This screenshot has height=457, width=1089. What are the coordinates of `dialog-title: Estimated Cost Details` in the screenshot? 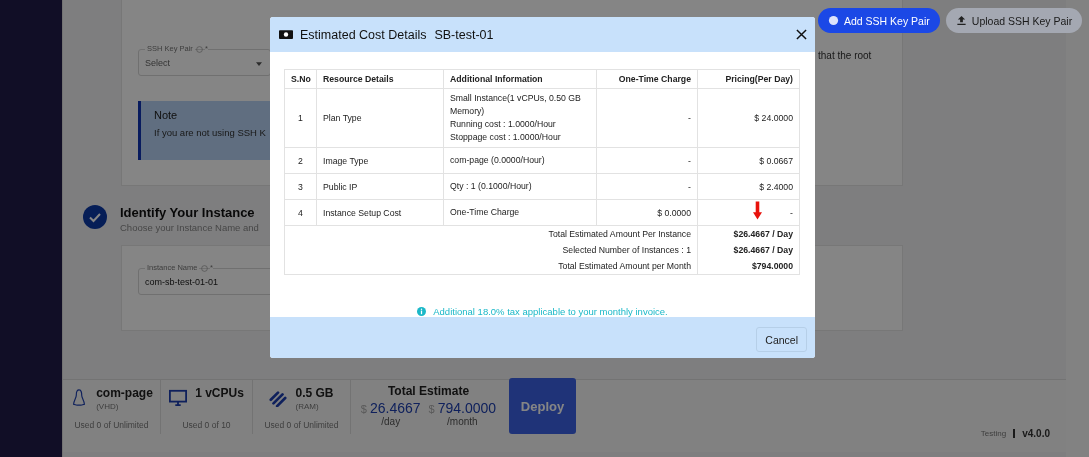 It's located at (363, 34).